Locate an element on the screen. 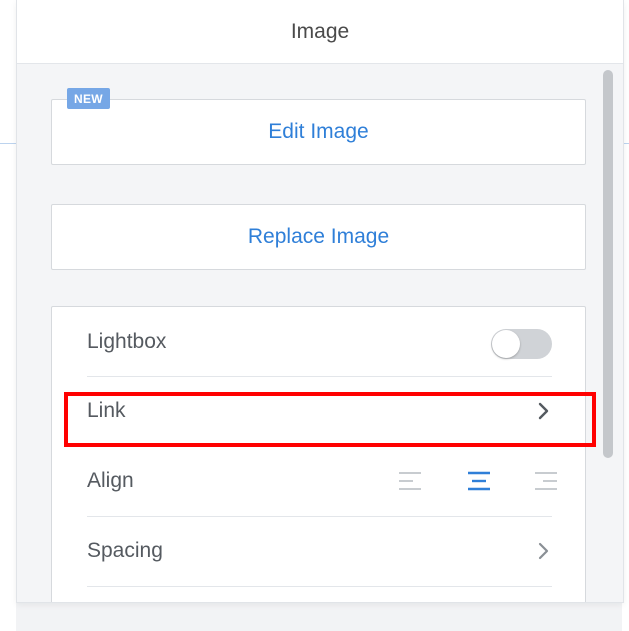  lightbox-toggle is located at coordinates (521, 344).